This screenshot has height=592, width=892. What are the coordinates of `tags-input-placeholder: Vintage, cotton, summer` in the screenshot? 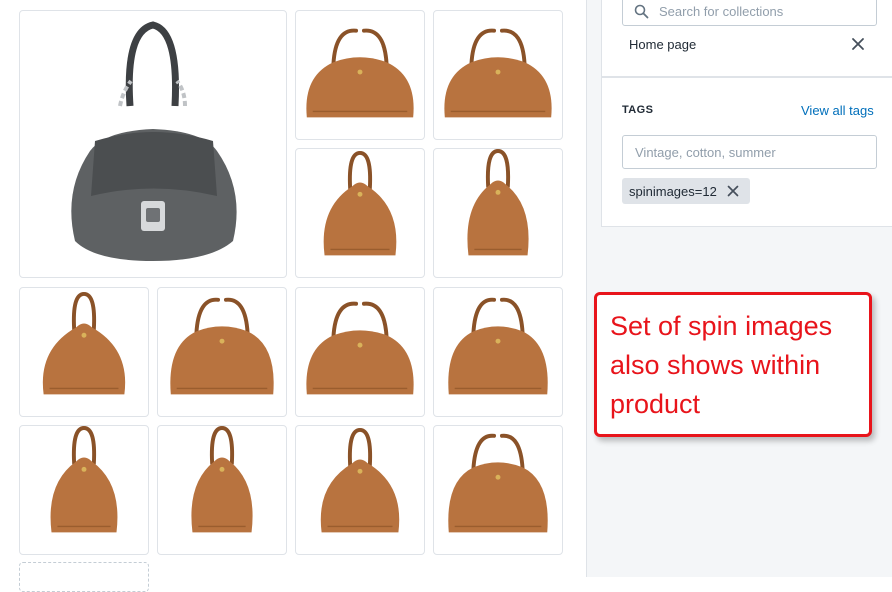 It's located at (705, 152).